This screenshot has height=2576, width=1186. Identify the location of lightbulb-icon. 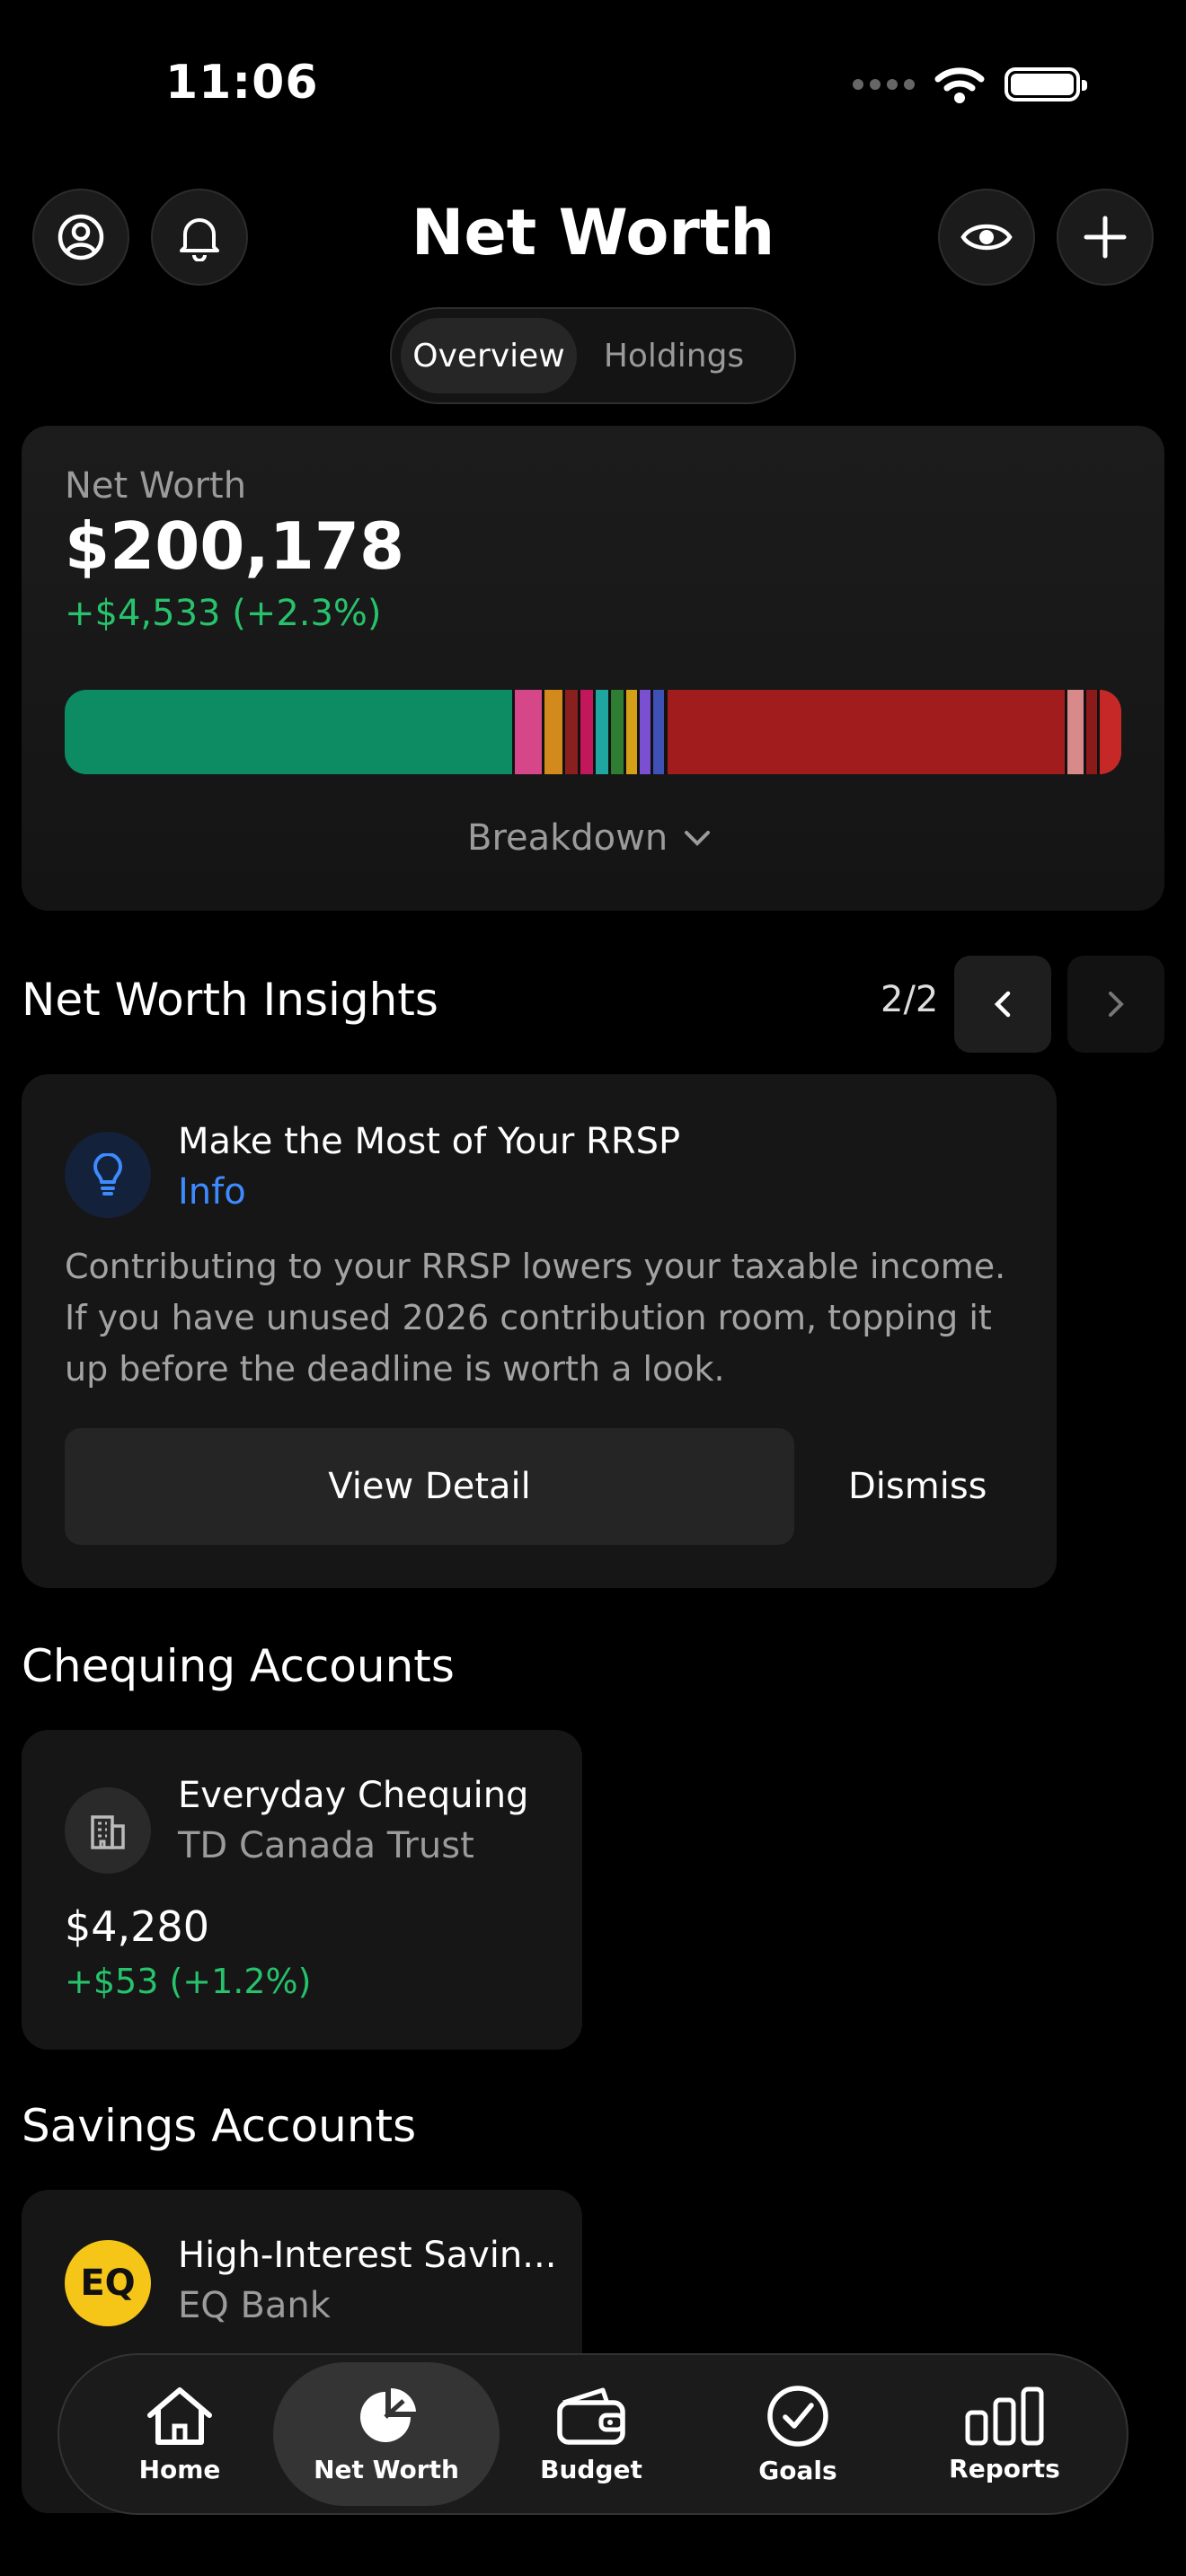
(107, 1174).